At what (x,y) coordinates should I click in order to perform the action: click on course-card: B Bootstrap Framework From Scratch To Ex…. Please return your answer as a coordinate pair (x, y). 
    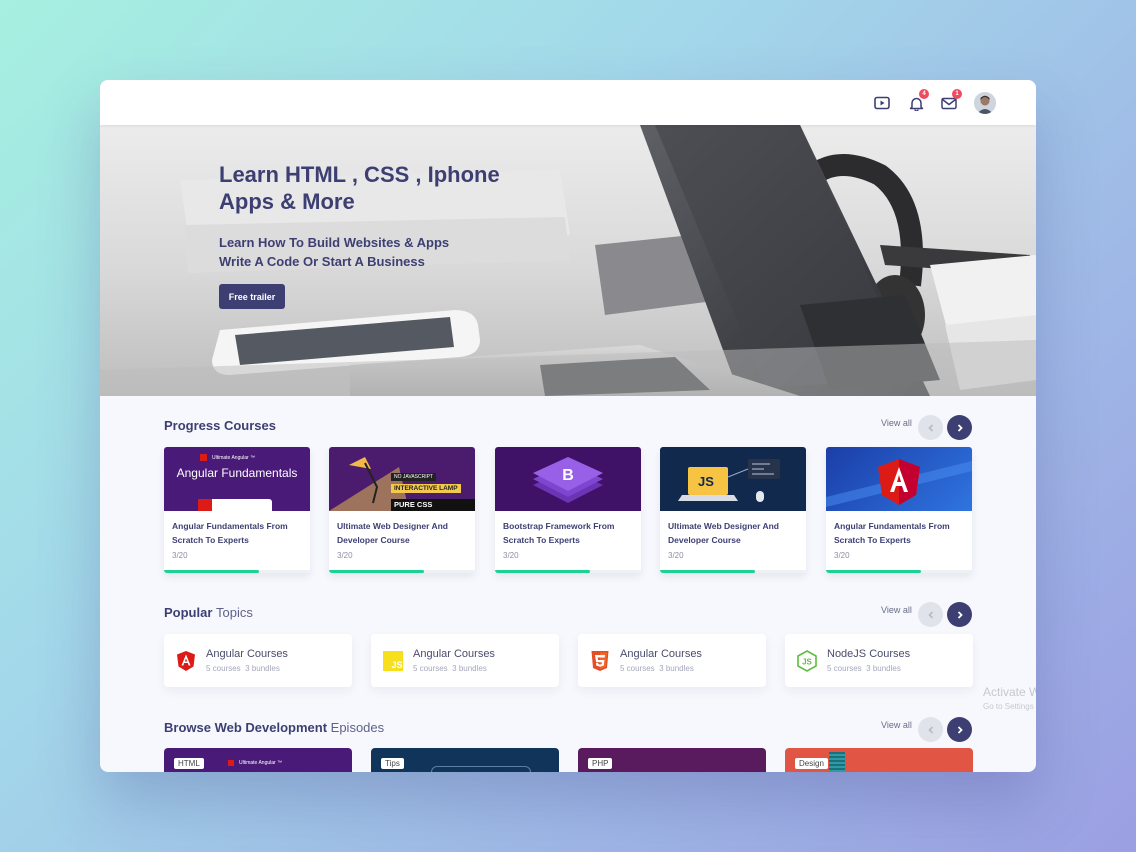
    Looking at the image, I should click on (568, 510).